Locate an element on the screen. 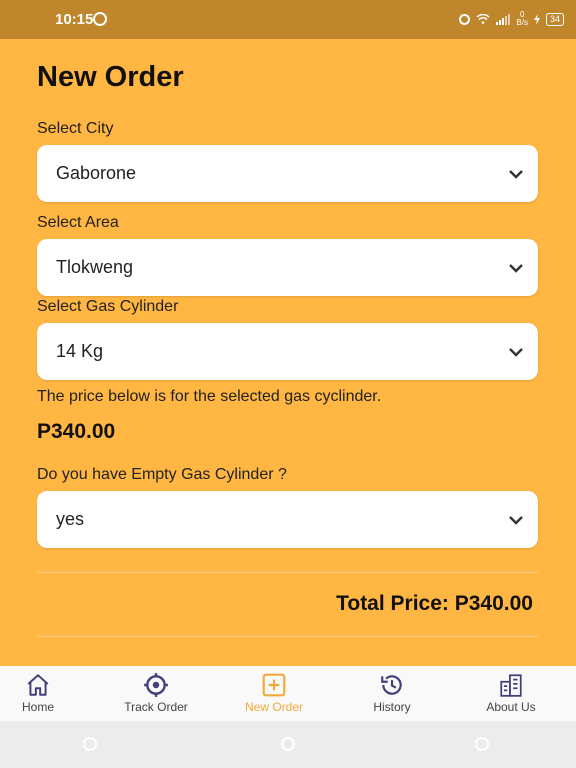 Image resolution: width=576 pixels, height=768 pixels. wifi-icon is located at coordinates (483, 19).